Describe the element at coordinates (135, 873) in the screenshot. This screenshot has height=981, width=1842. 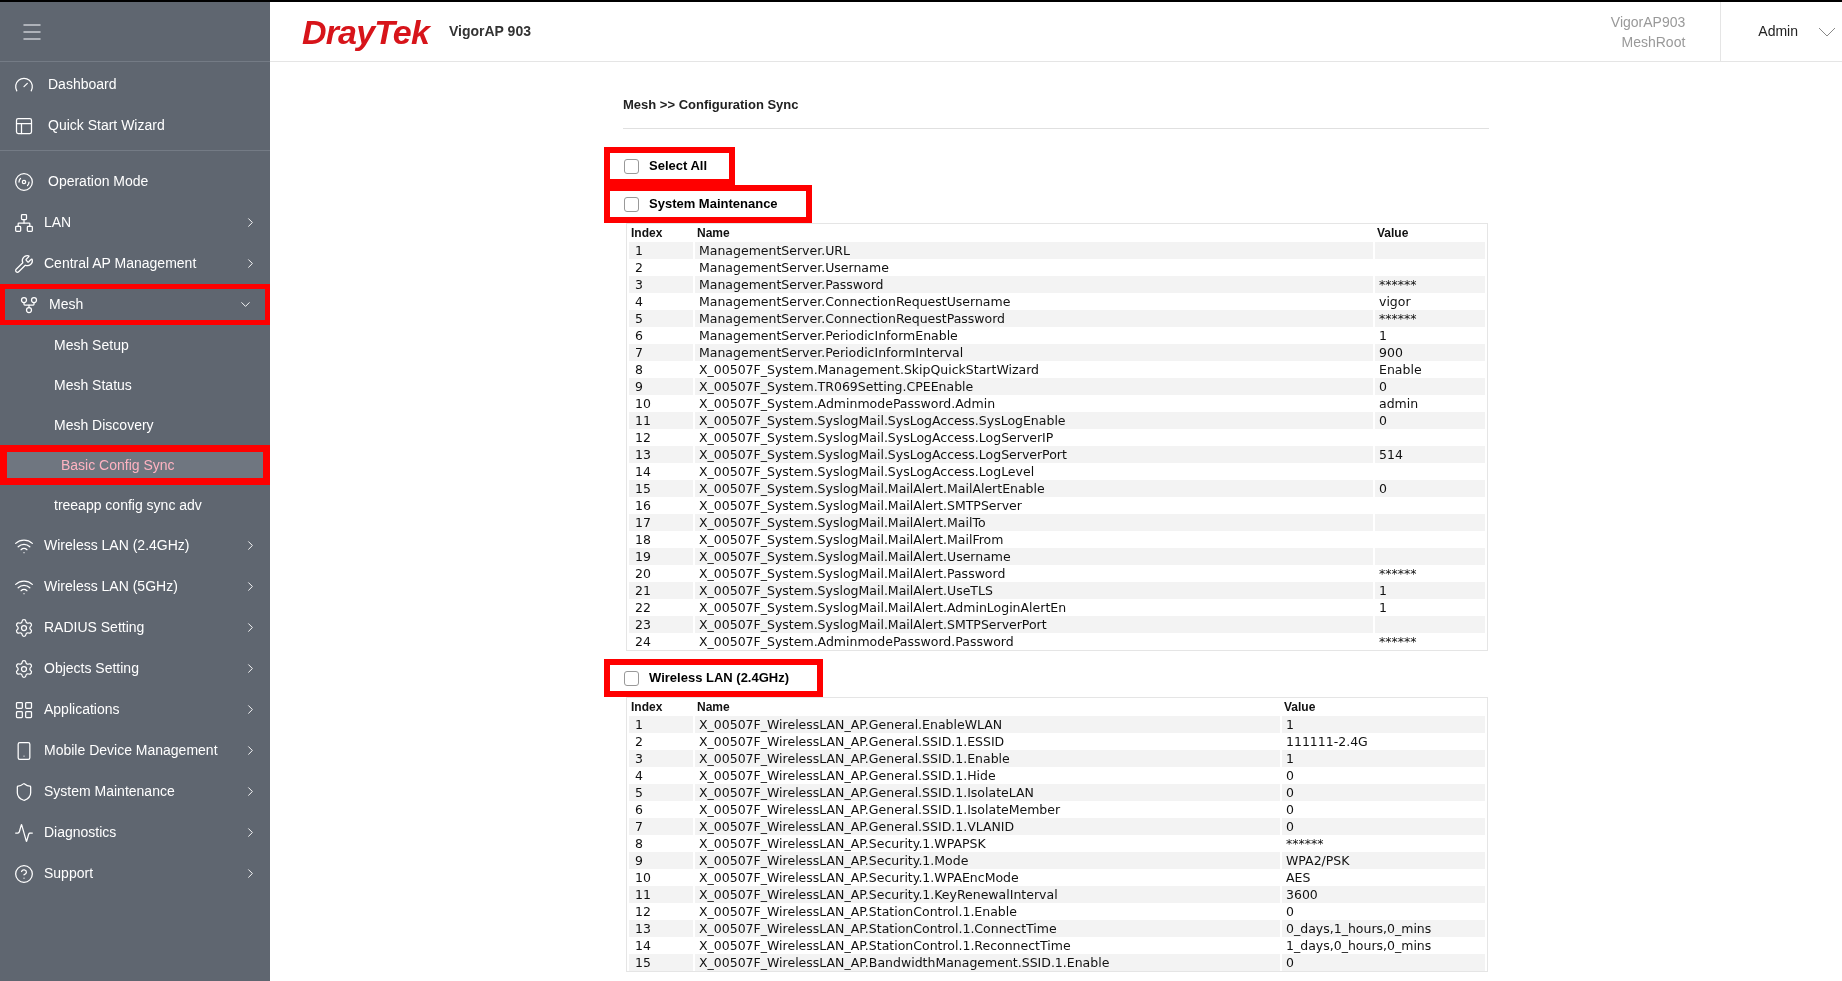
I see `sidebar-item: Support` at that location.